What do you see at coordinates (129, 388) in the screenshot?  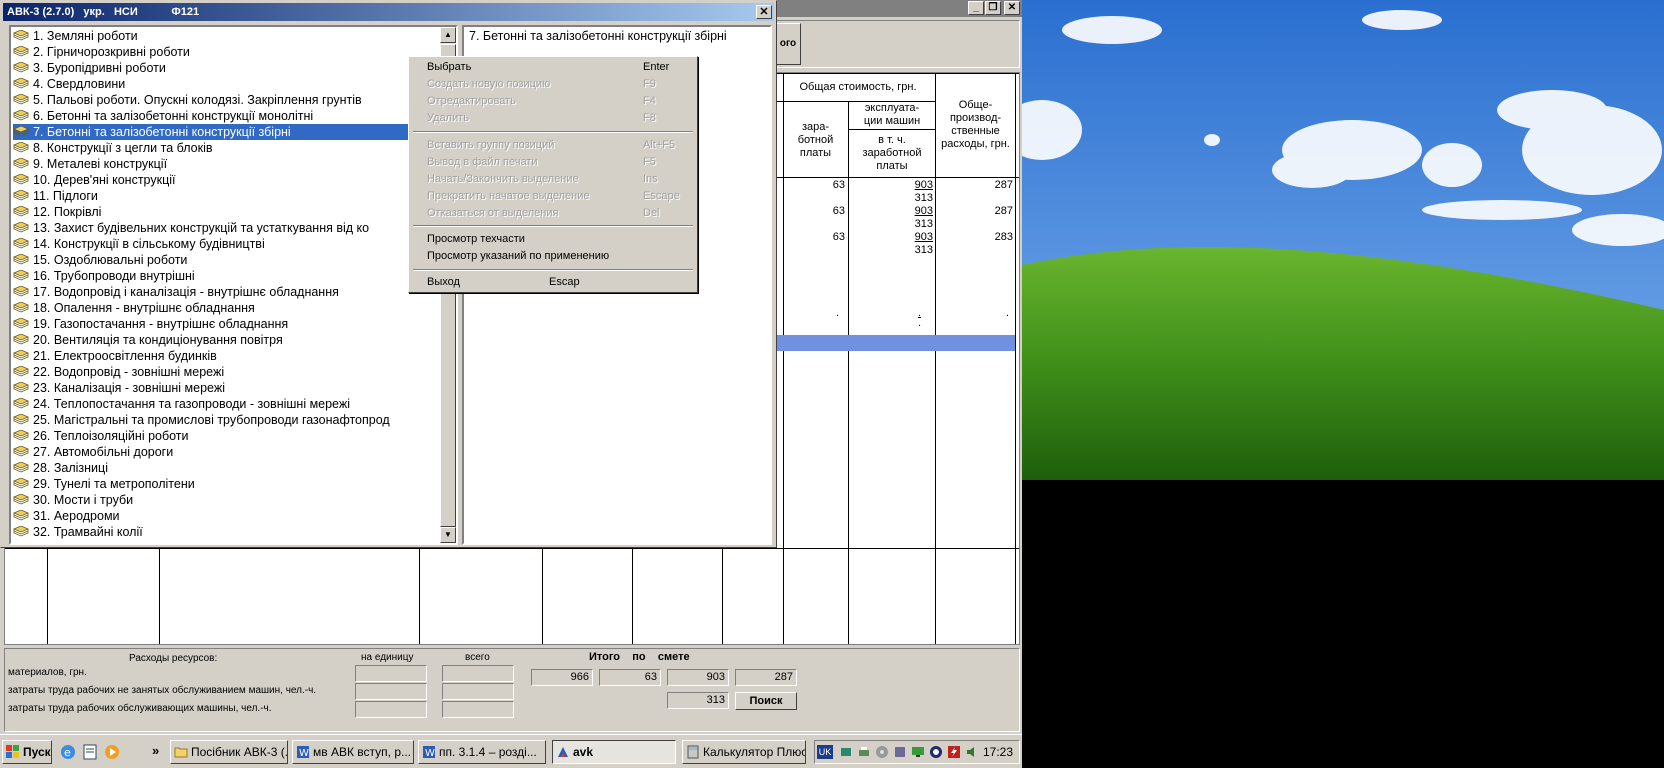 I see `tree-item-label: 23. Каналізація - зовнішні мережі` at bounding box center [129, 388].